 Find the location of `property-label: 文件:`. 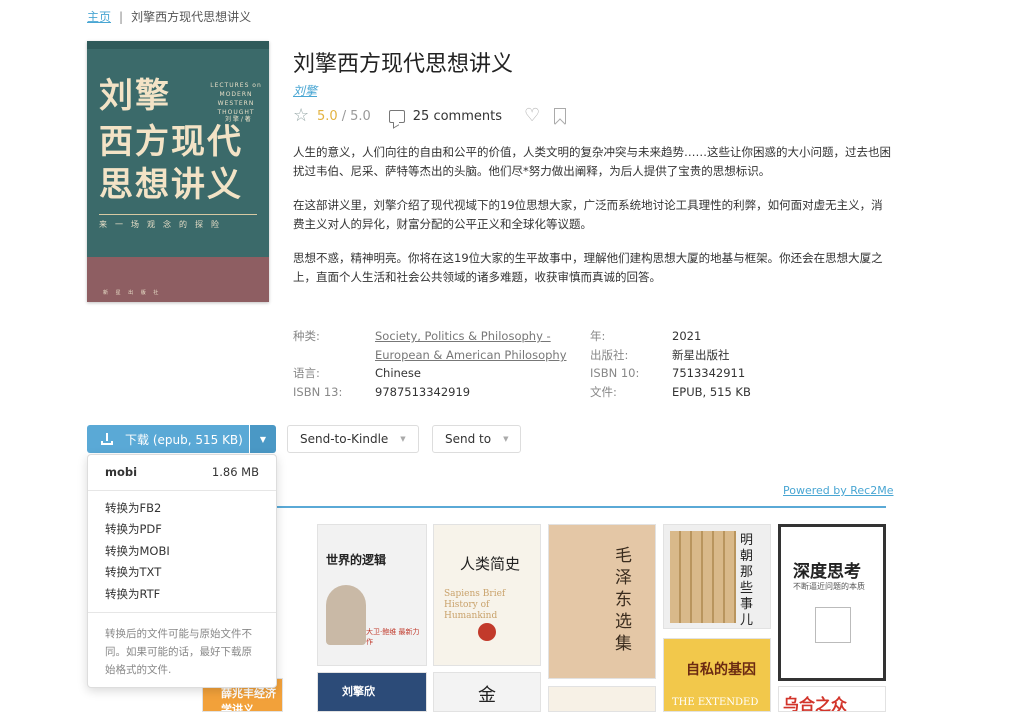

property-label: 文件: is located at coordinates (603, 392).